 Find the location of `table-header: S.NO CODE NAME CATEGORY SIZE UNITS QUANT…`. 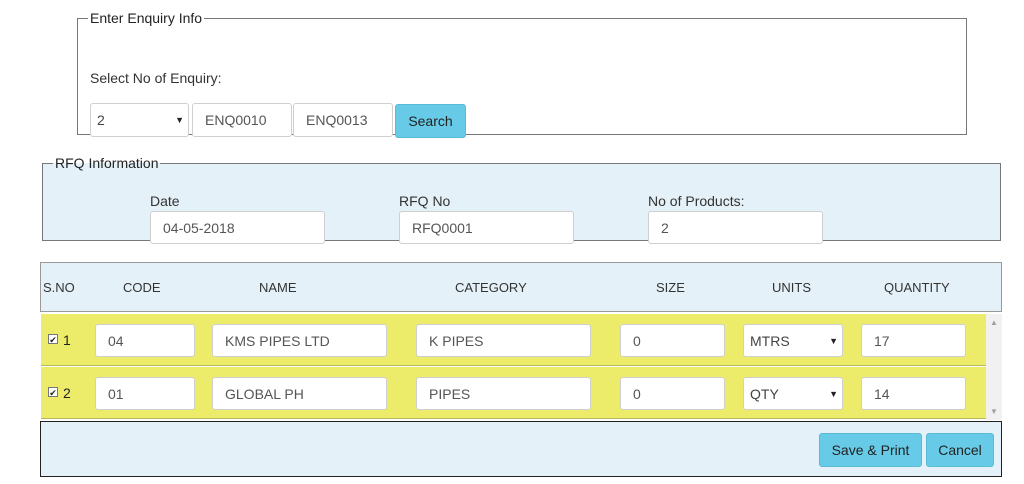

table-header: S.NO CODE NAME CATEGORY SIZE UNITS QUANT… is located at coordinates (521, 287).